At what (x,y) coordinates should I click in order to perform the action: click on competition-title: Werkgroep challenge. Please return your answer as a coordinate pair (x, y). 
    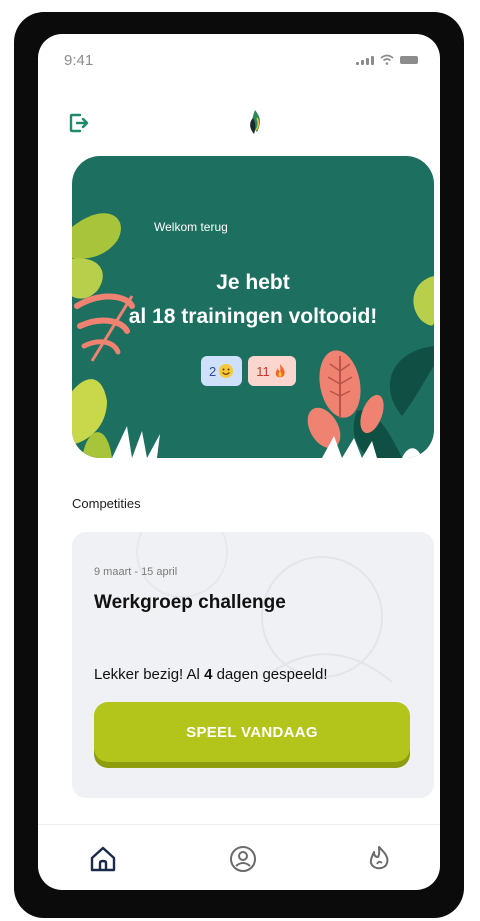
    Looking at the image, I should click on (190, 602).